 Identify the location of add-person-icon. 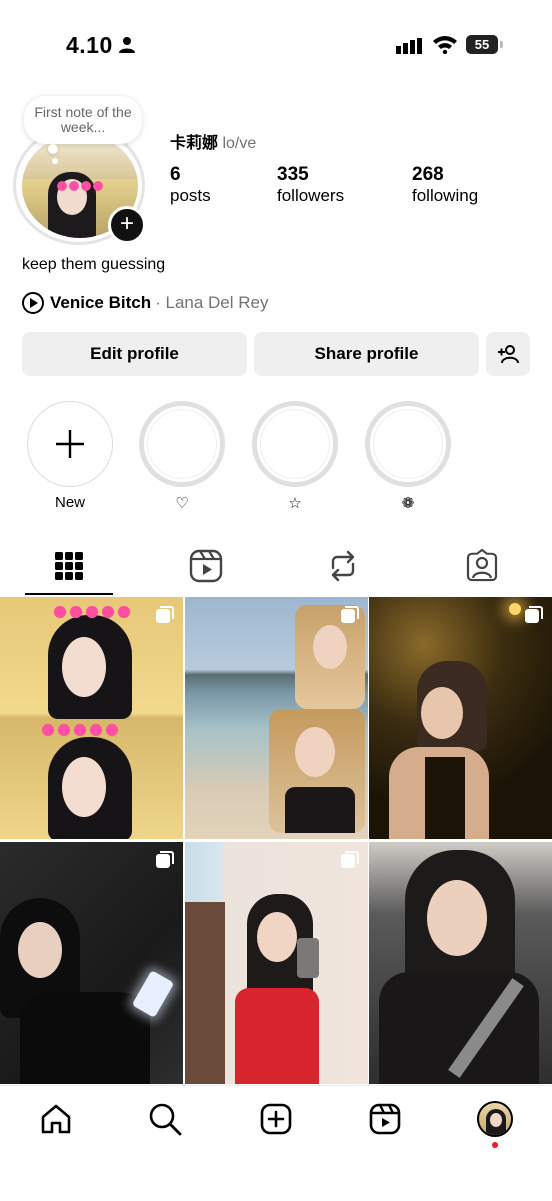
(508, 354).